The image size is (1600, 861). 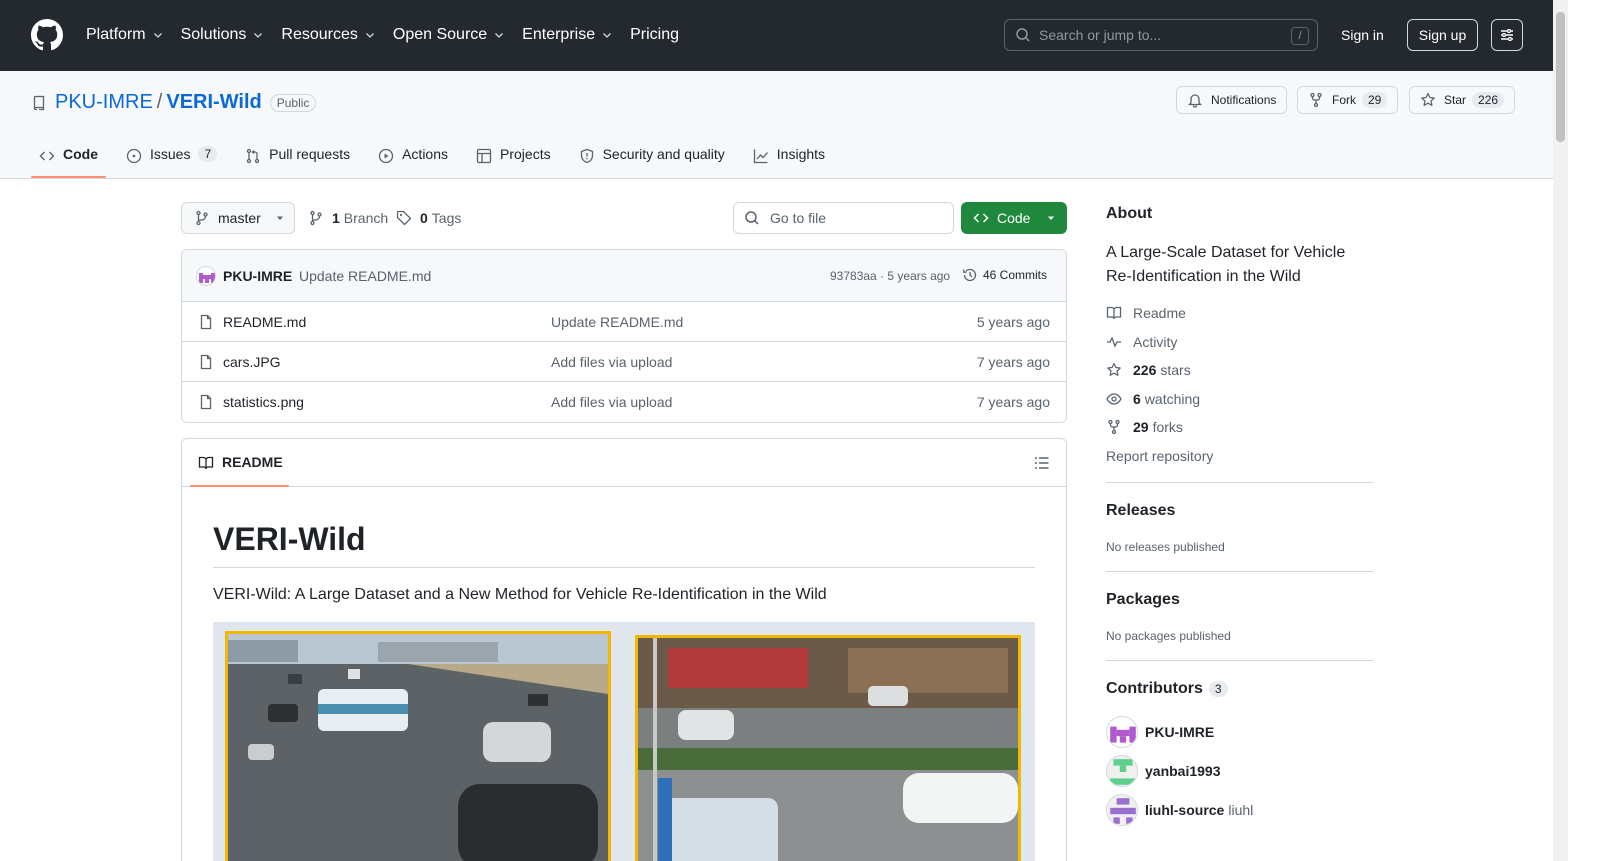 What do you see at coordinates (1168, 636) in the screenshot?
I see `packages-empty-text: No packages published` at bounding box center [1168, 636].